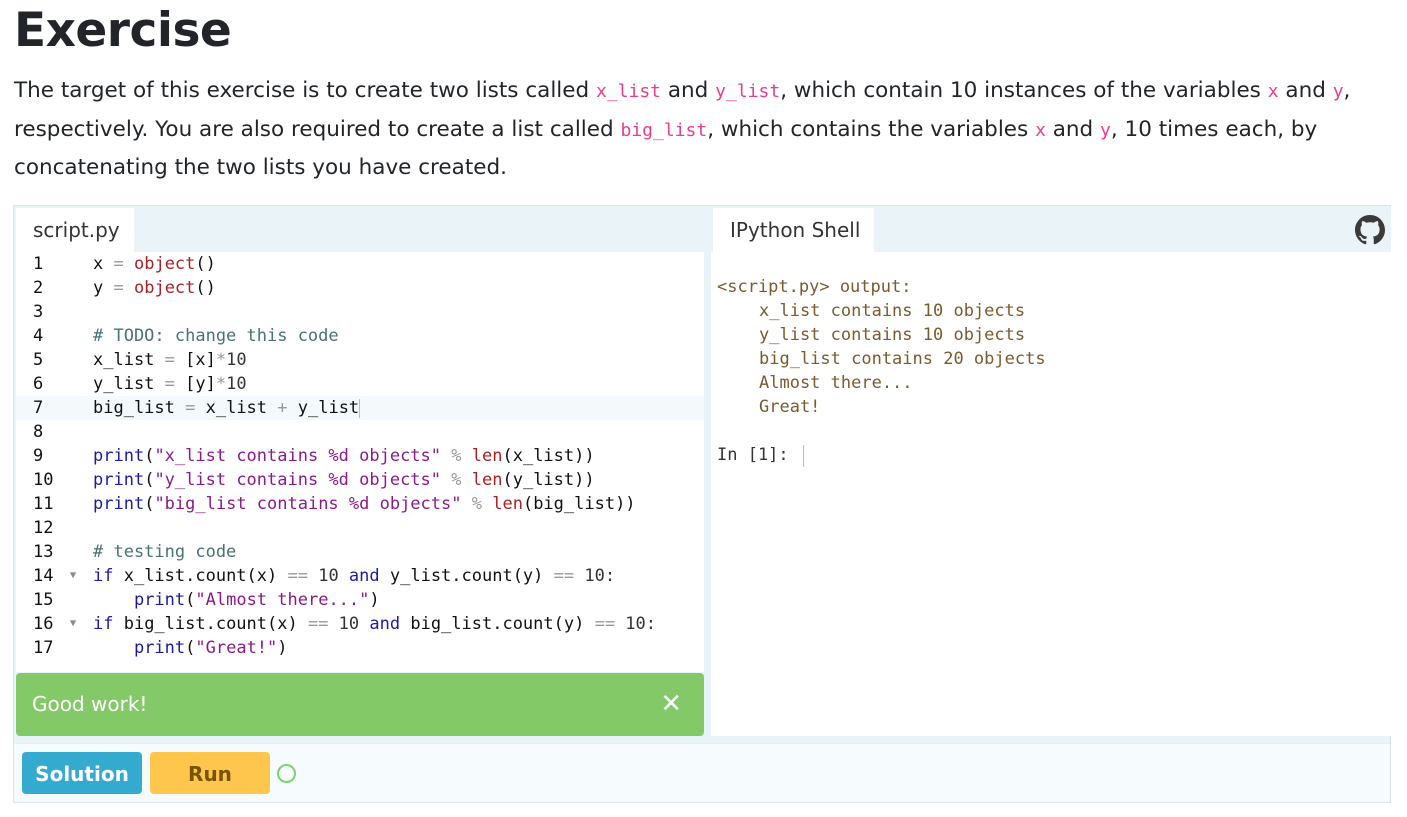  What do you see at coordinates (1370, 230) in the screenshot?
I see `github-icon` at bounding box center [1370, 230].